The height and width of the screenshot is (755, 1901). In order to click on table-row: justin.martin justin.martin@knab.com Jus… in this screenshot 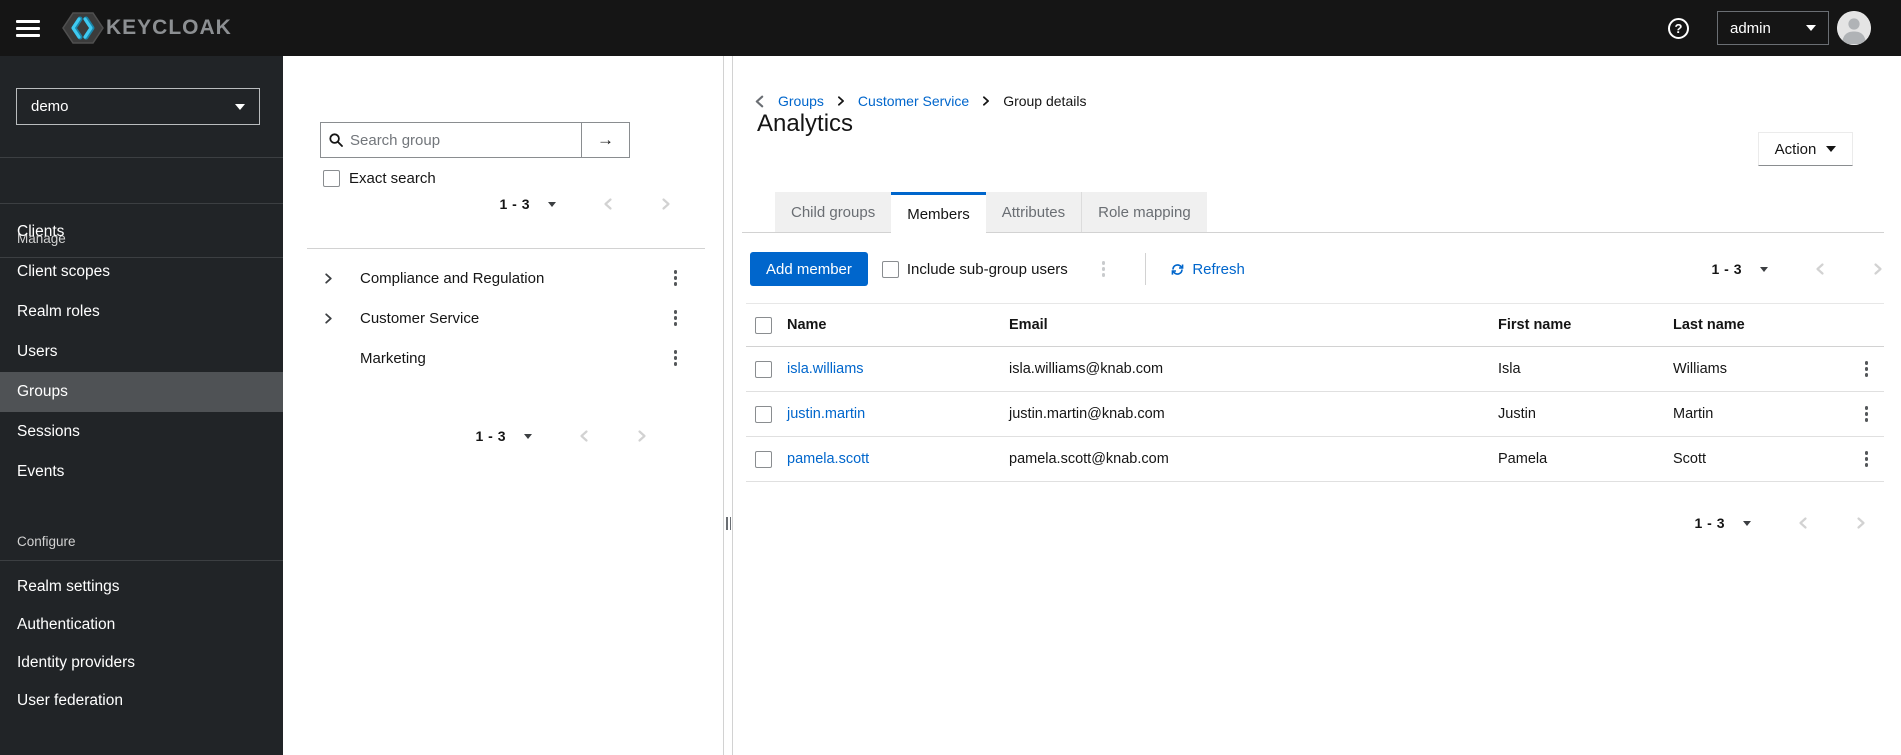, I will do `click(1315, 414)`.